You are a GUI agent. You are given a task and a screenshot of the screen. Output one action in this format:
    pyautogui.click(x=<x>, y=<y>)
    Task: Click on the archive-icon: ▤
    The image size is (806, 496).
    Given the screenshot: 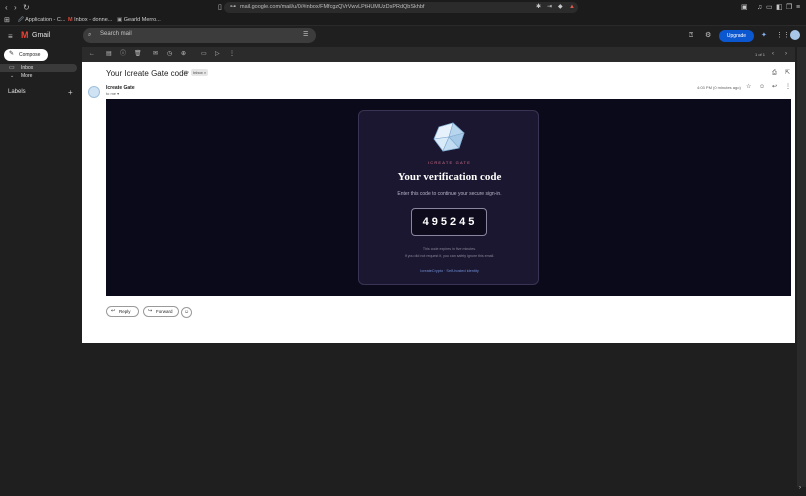 What is the action you would take?
    pyautogui.click(x=109, y=54)
    